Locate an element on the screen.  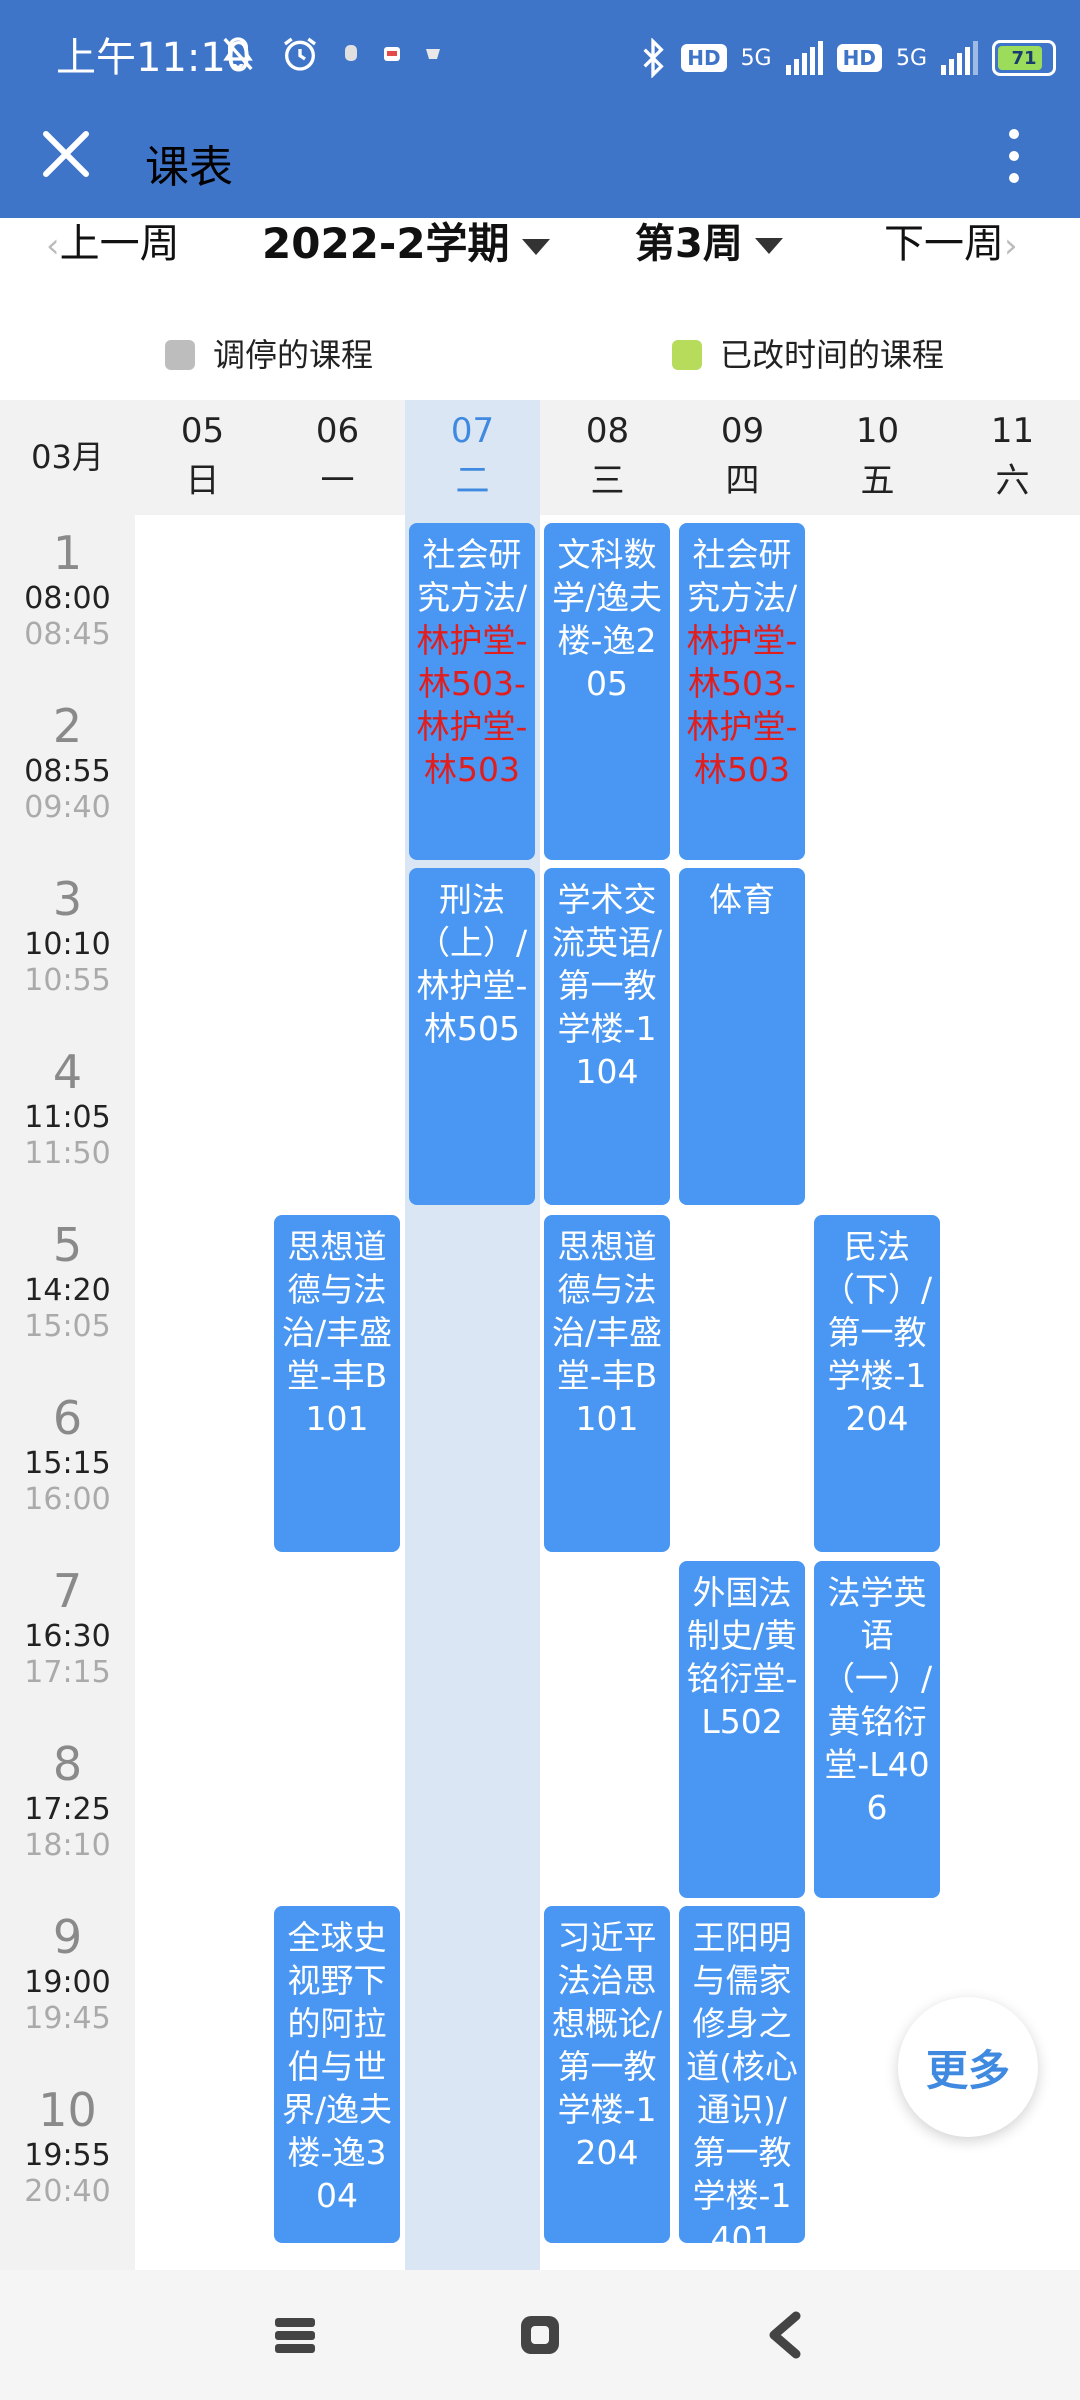
course-card: 全球史视野下的阿拉伯与世界/逸夫楼-逸304 is located at coordinates (337, 2074).